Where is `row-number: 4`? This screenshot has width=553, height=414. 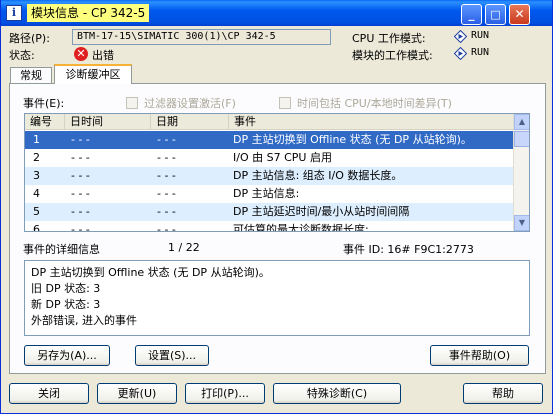
row-number: 4 is located at coordinates (36, 193).